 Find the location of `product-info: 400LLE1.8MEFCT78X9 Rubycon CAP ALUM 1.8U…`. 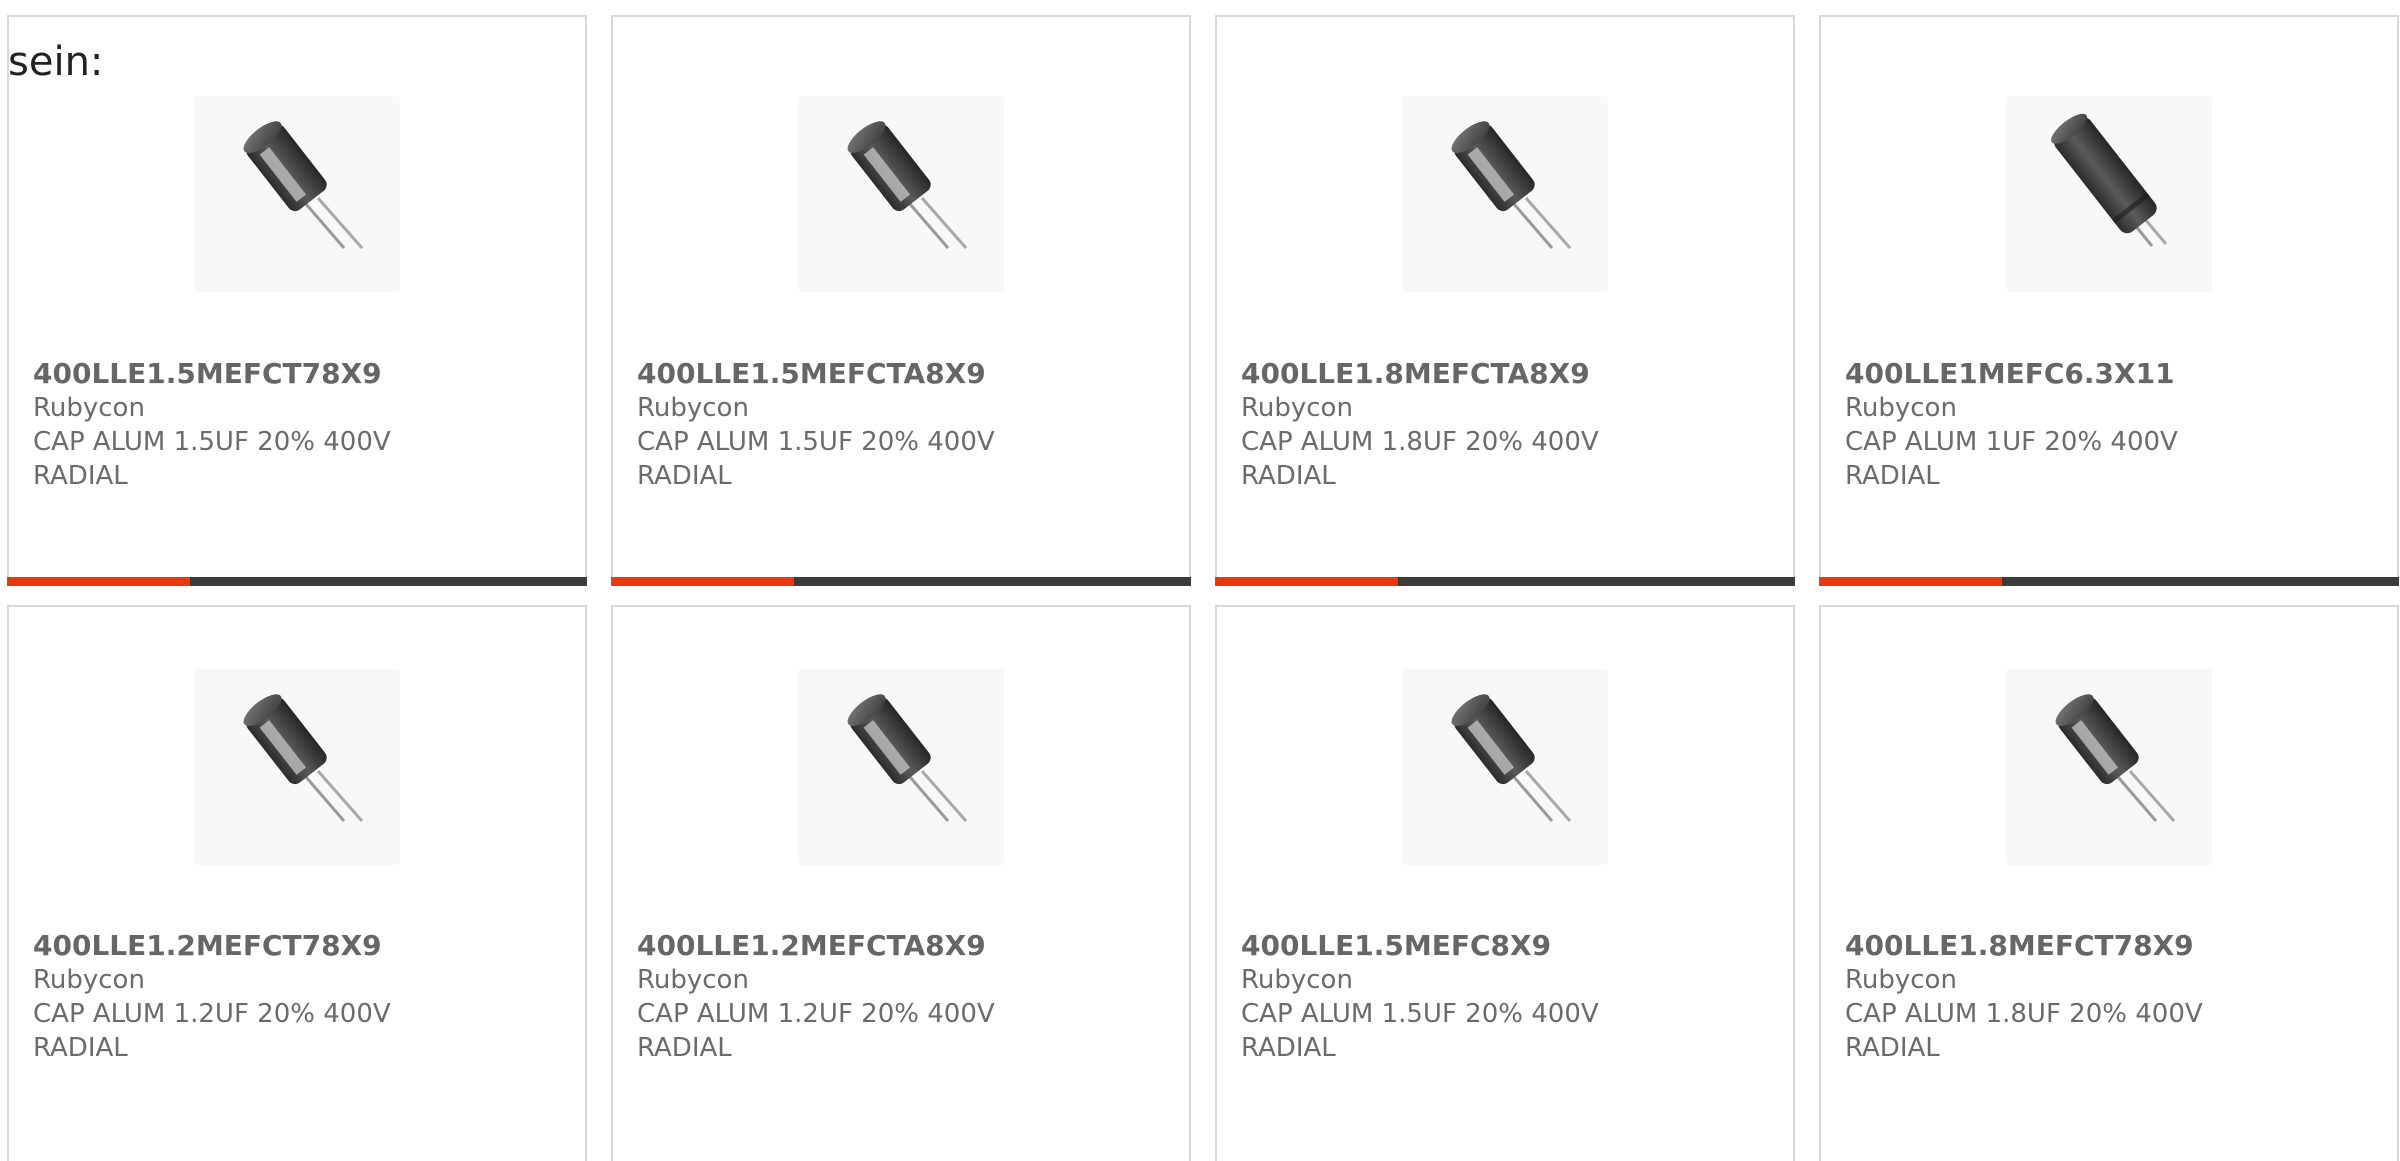

product-info: 400LLE1.8MEFCT78X9 Rubycon CAP ALUM 1.8U… is located at coordinates (2110, 997).